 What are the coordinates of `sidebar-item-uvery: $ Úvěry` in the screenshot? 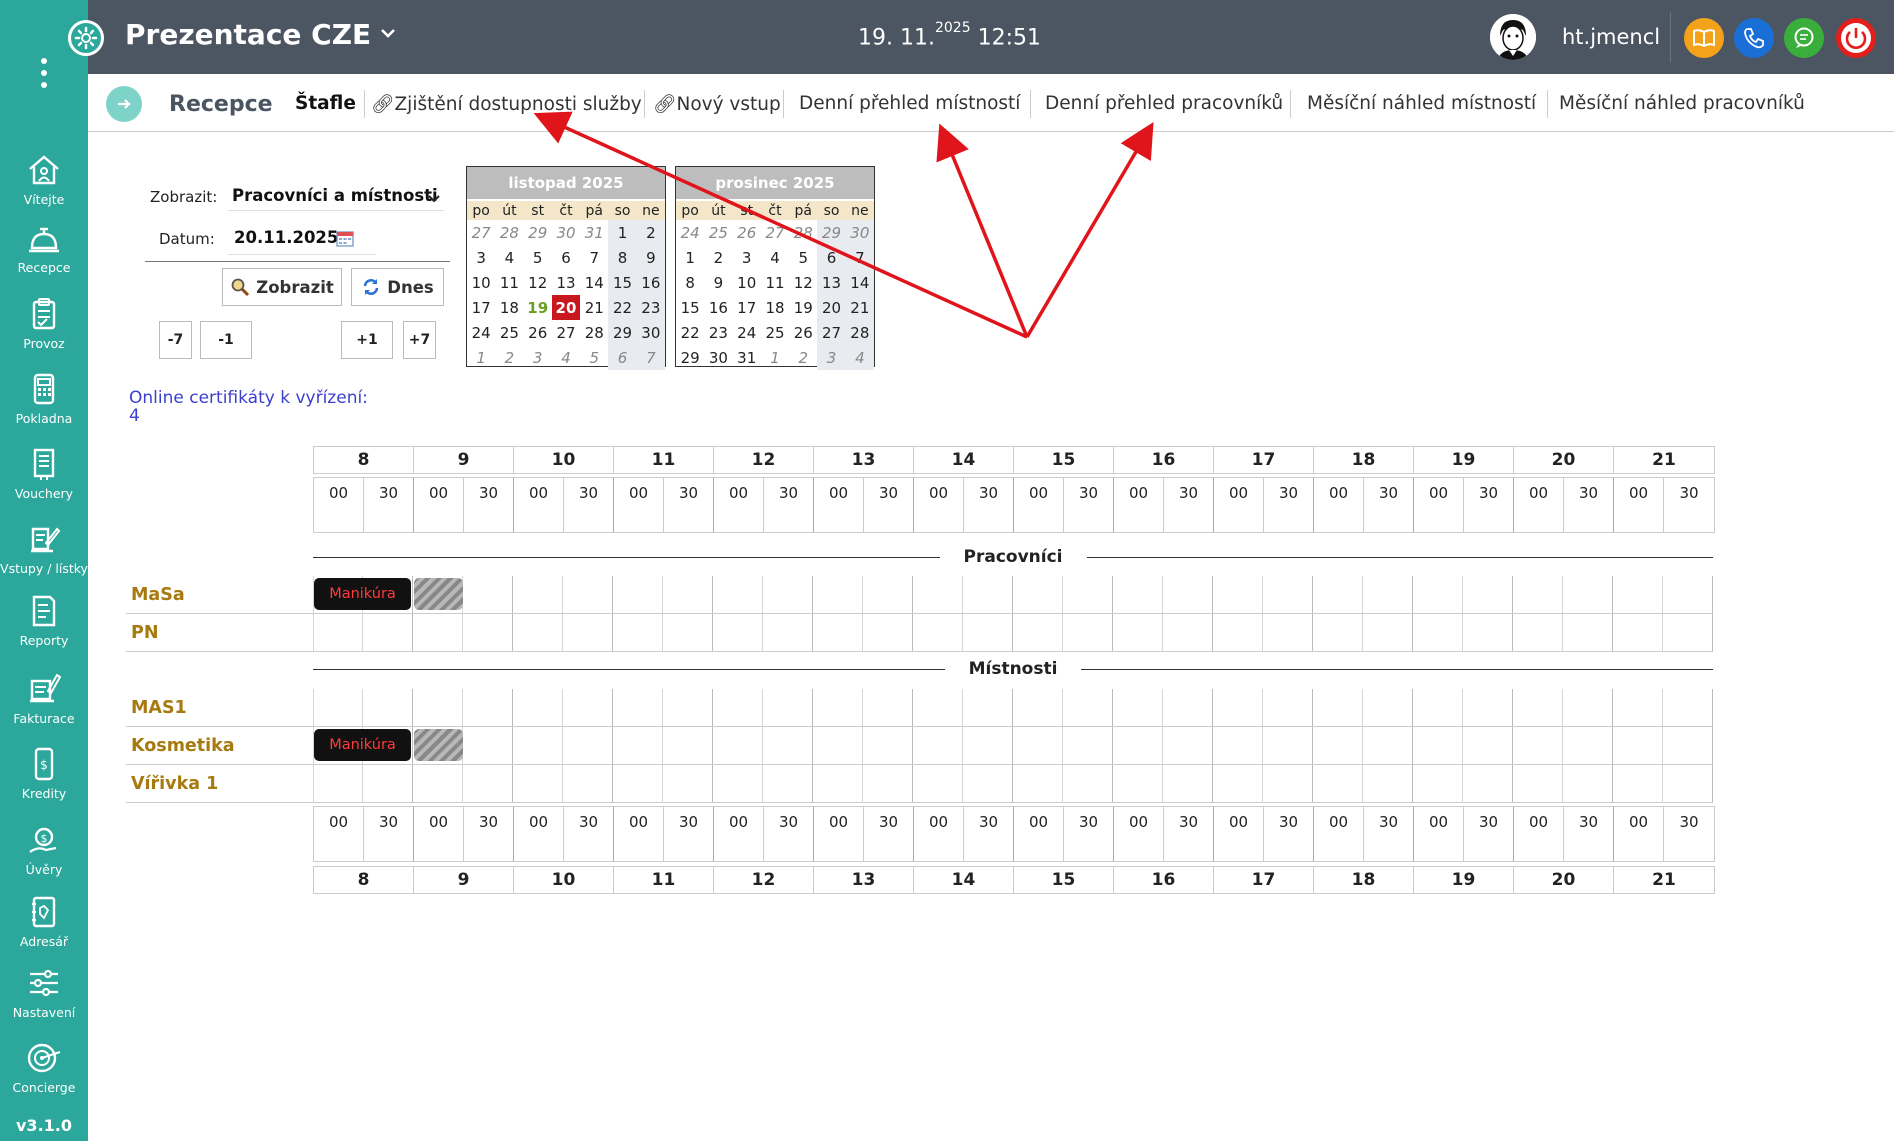 It's located at (44, 849).